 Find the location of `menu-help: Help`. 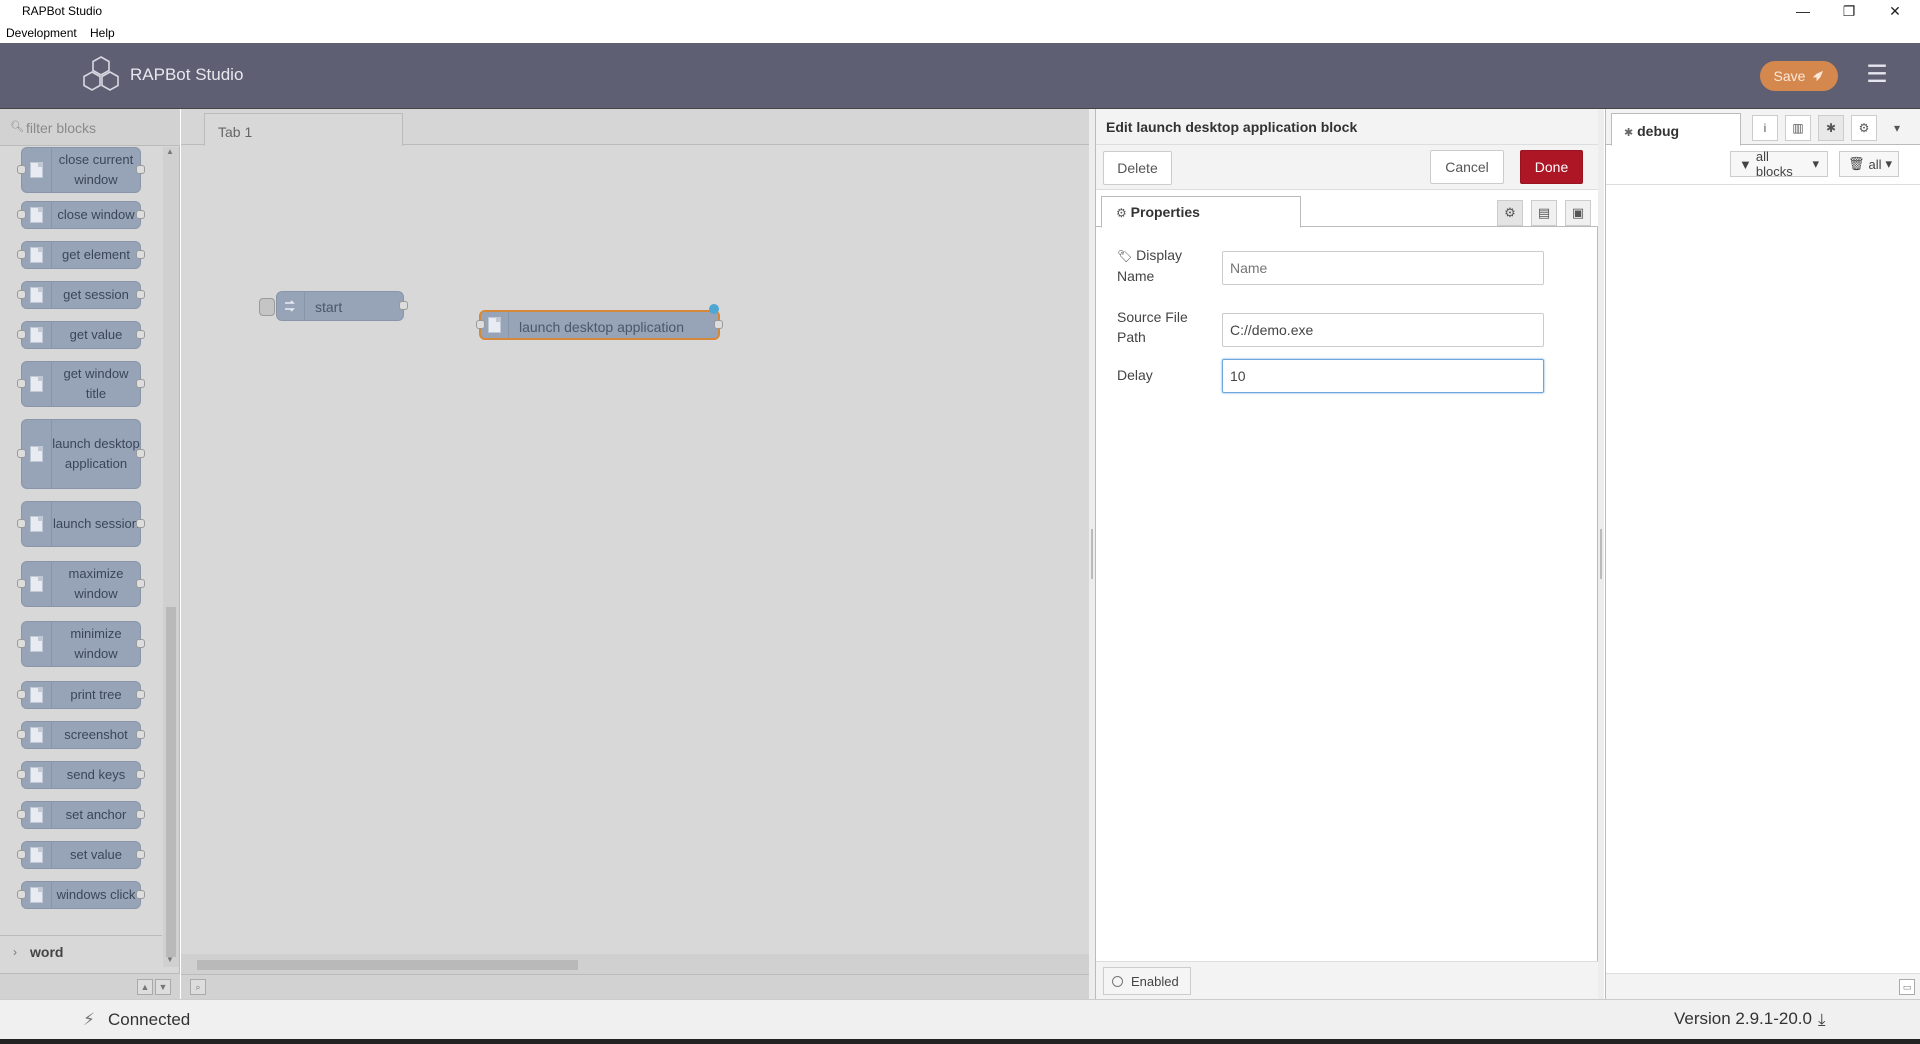

menu-help: Help is located at coordinates (102, 33).